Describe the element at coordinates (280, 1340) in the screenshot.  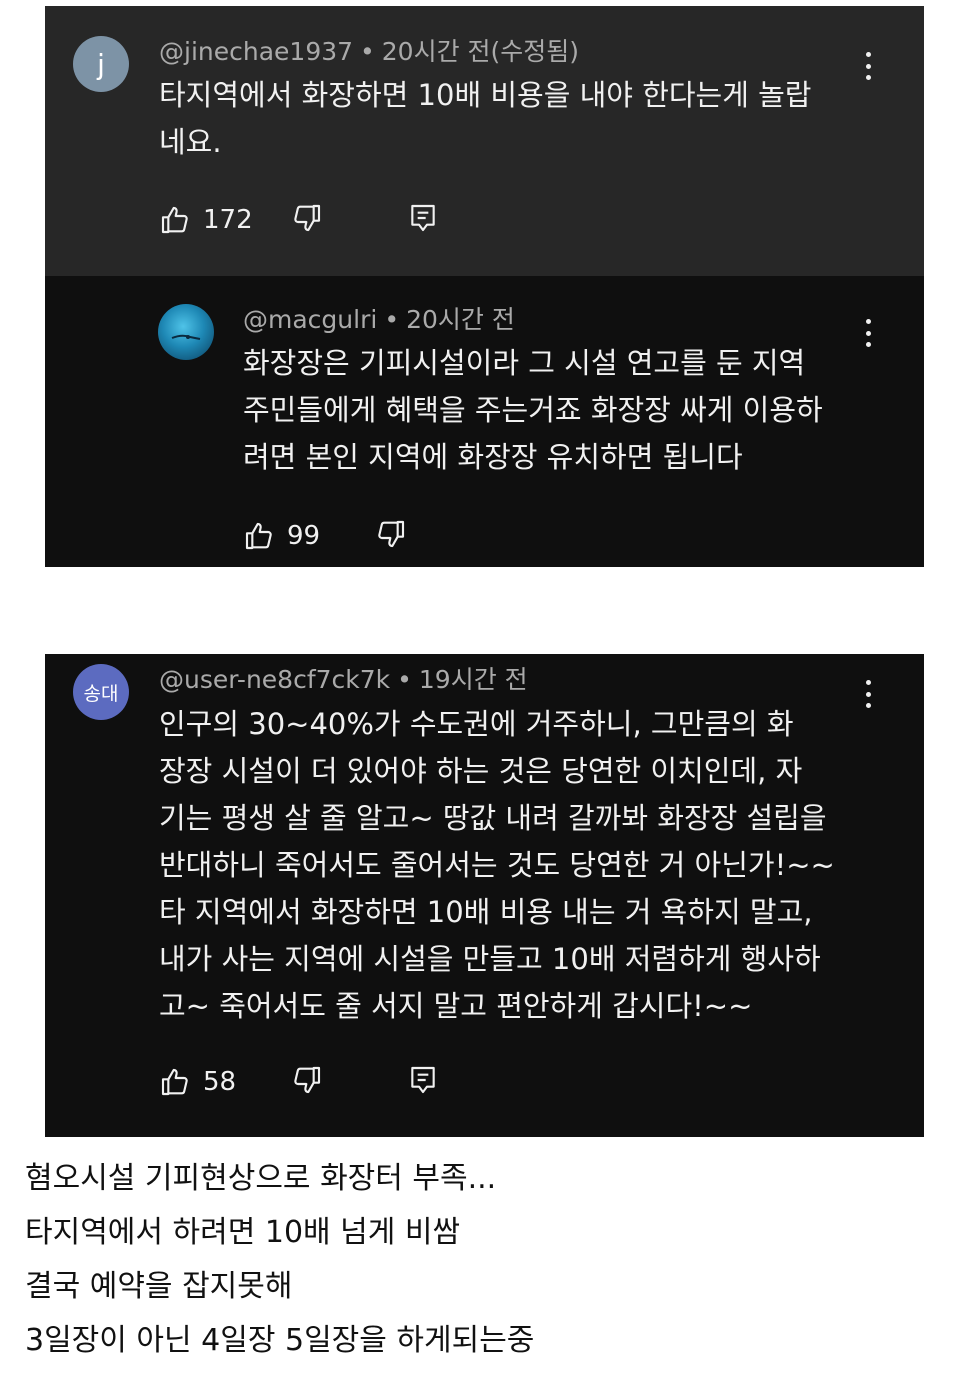
I see `caption-line: 3일장이 아닌 4일장 5일장을 하게되는중` at that location.